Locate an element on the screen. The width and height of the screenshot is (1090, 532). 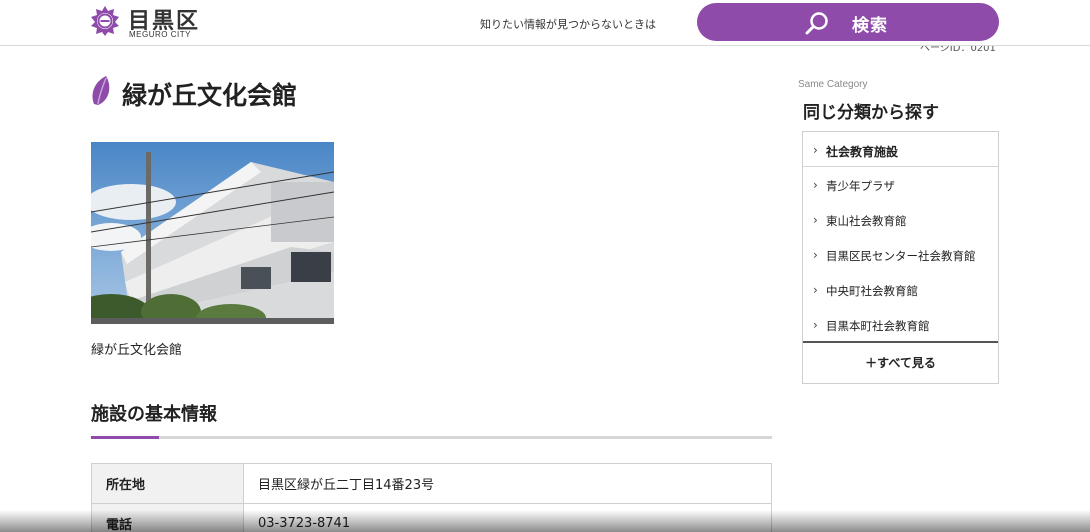
table-row-label: 電話 is located at coordinates (167, 517).